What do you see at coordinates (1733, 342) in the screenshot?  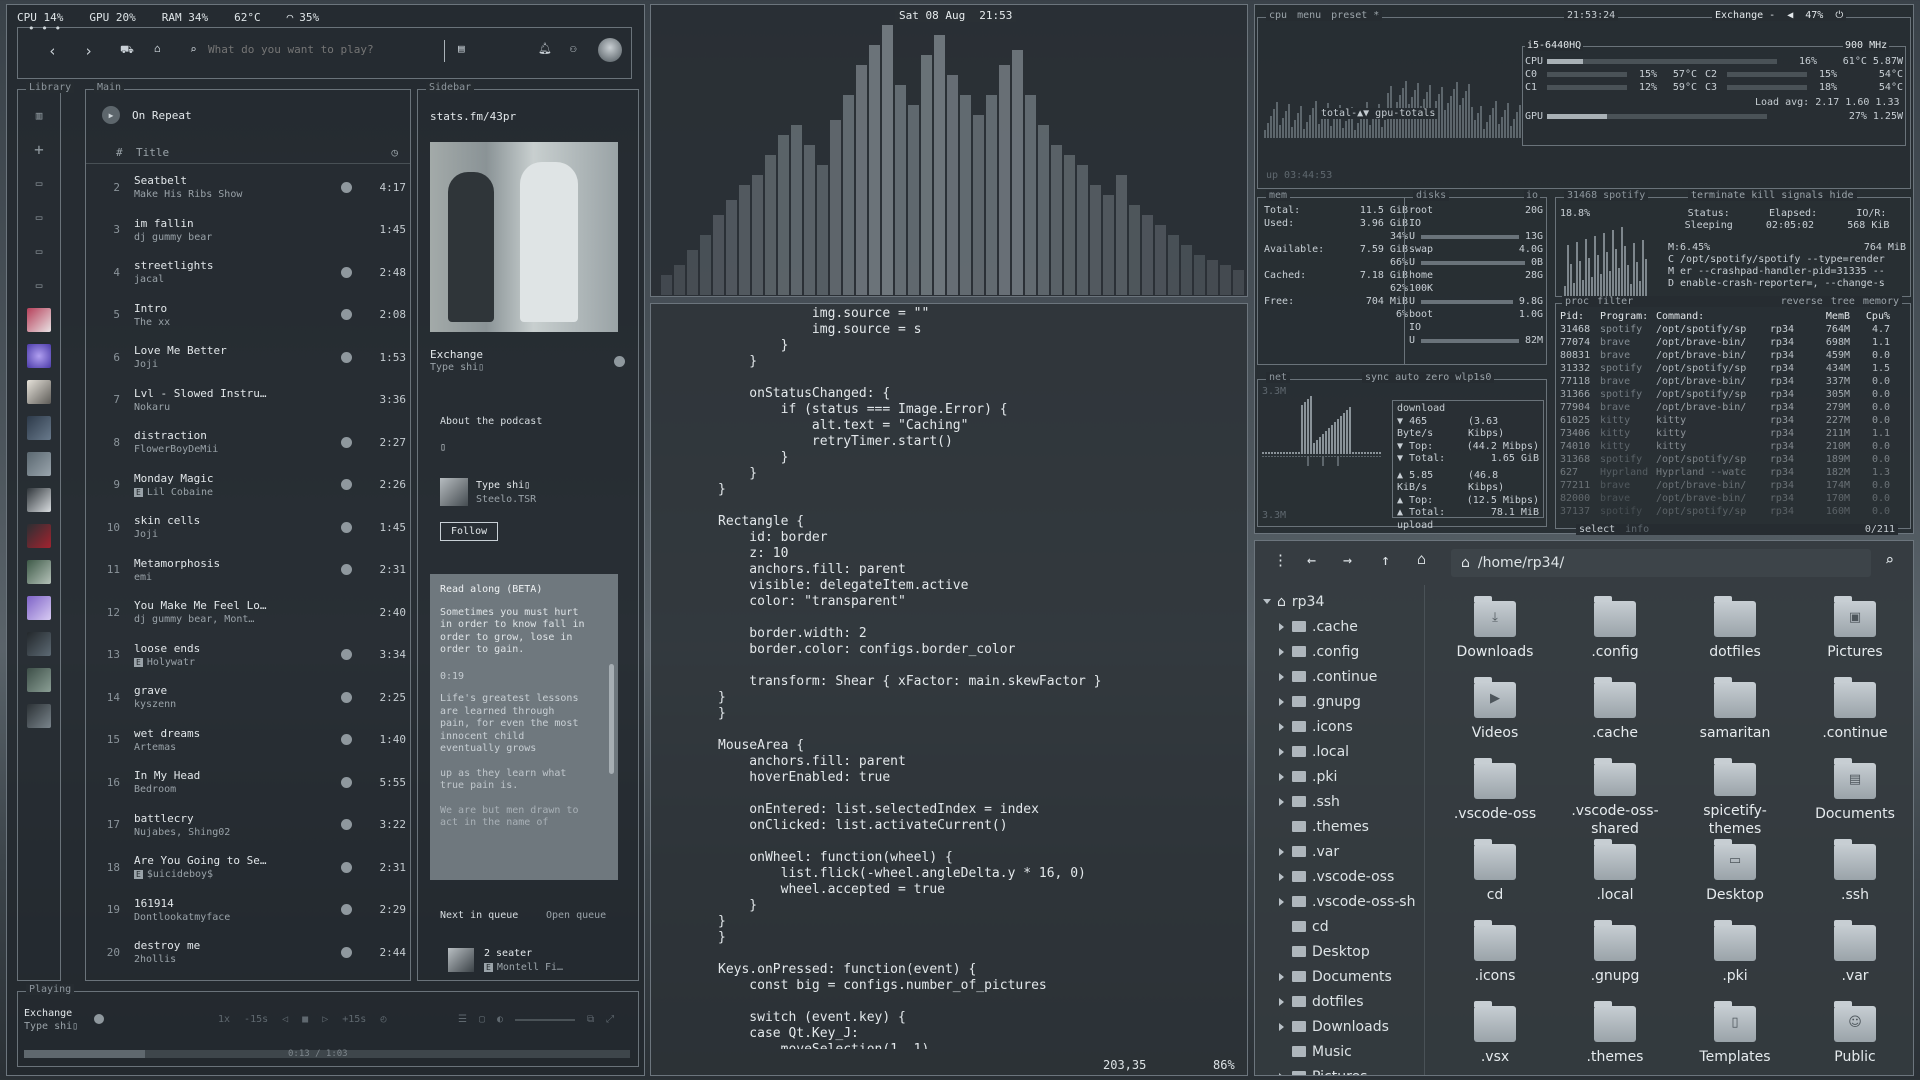 I see `proc-row: 77074 brave/opt/brave-bin/rp34 698M 1.1` at bounding box center [1733, 342].